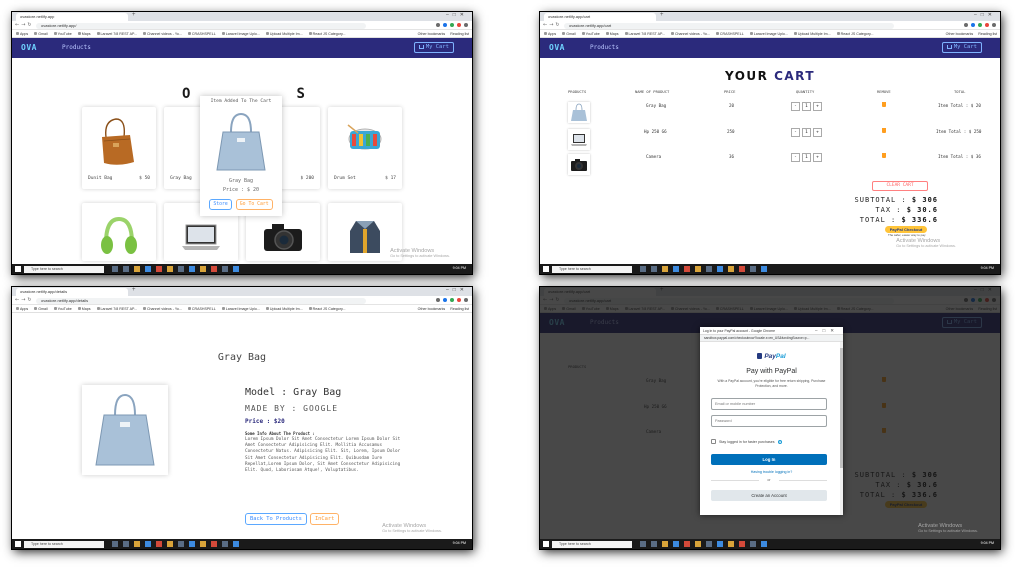 Image resolution: width=1015 pixels, height=570 pixels. Describe the element at coordinates (119, 148) in the screenshot. I see `product-card: Dunit Bag $ 50` at that location.